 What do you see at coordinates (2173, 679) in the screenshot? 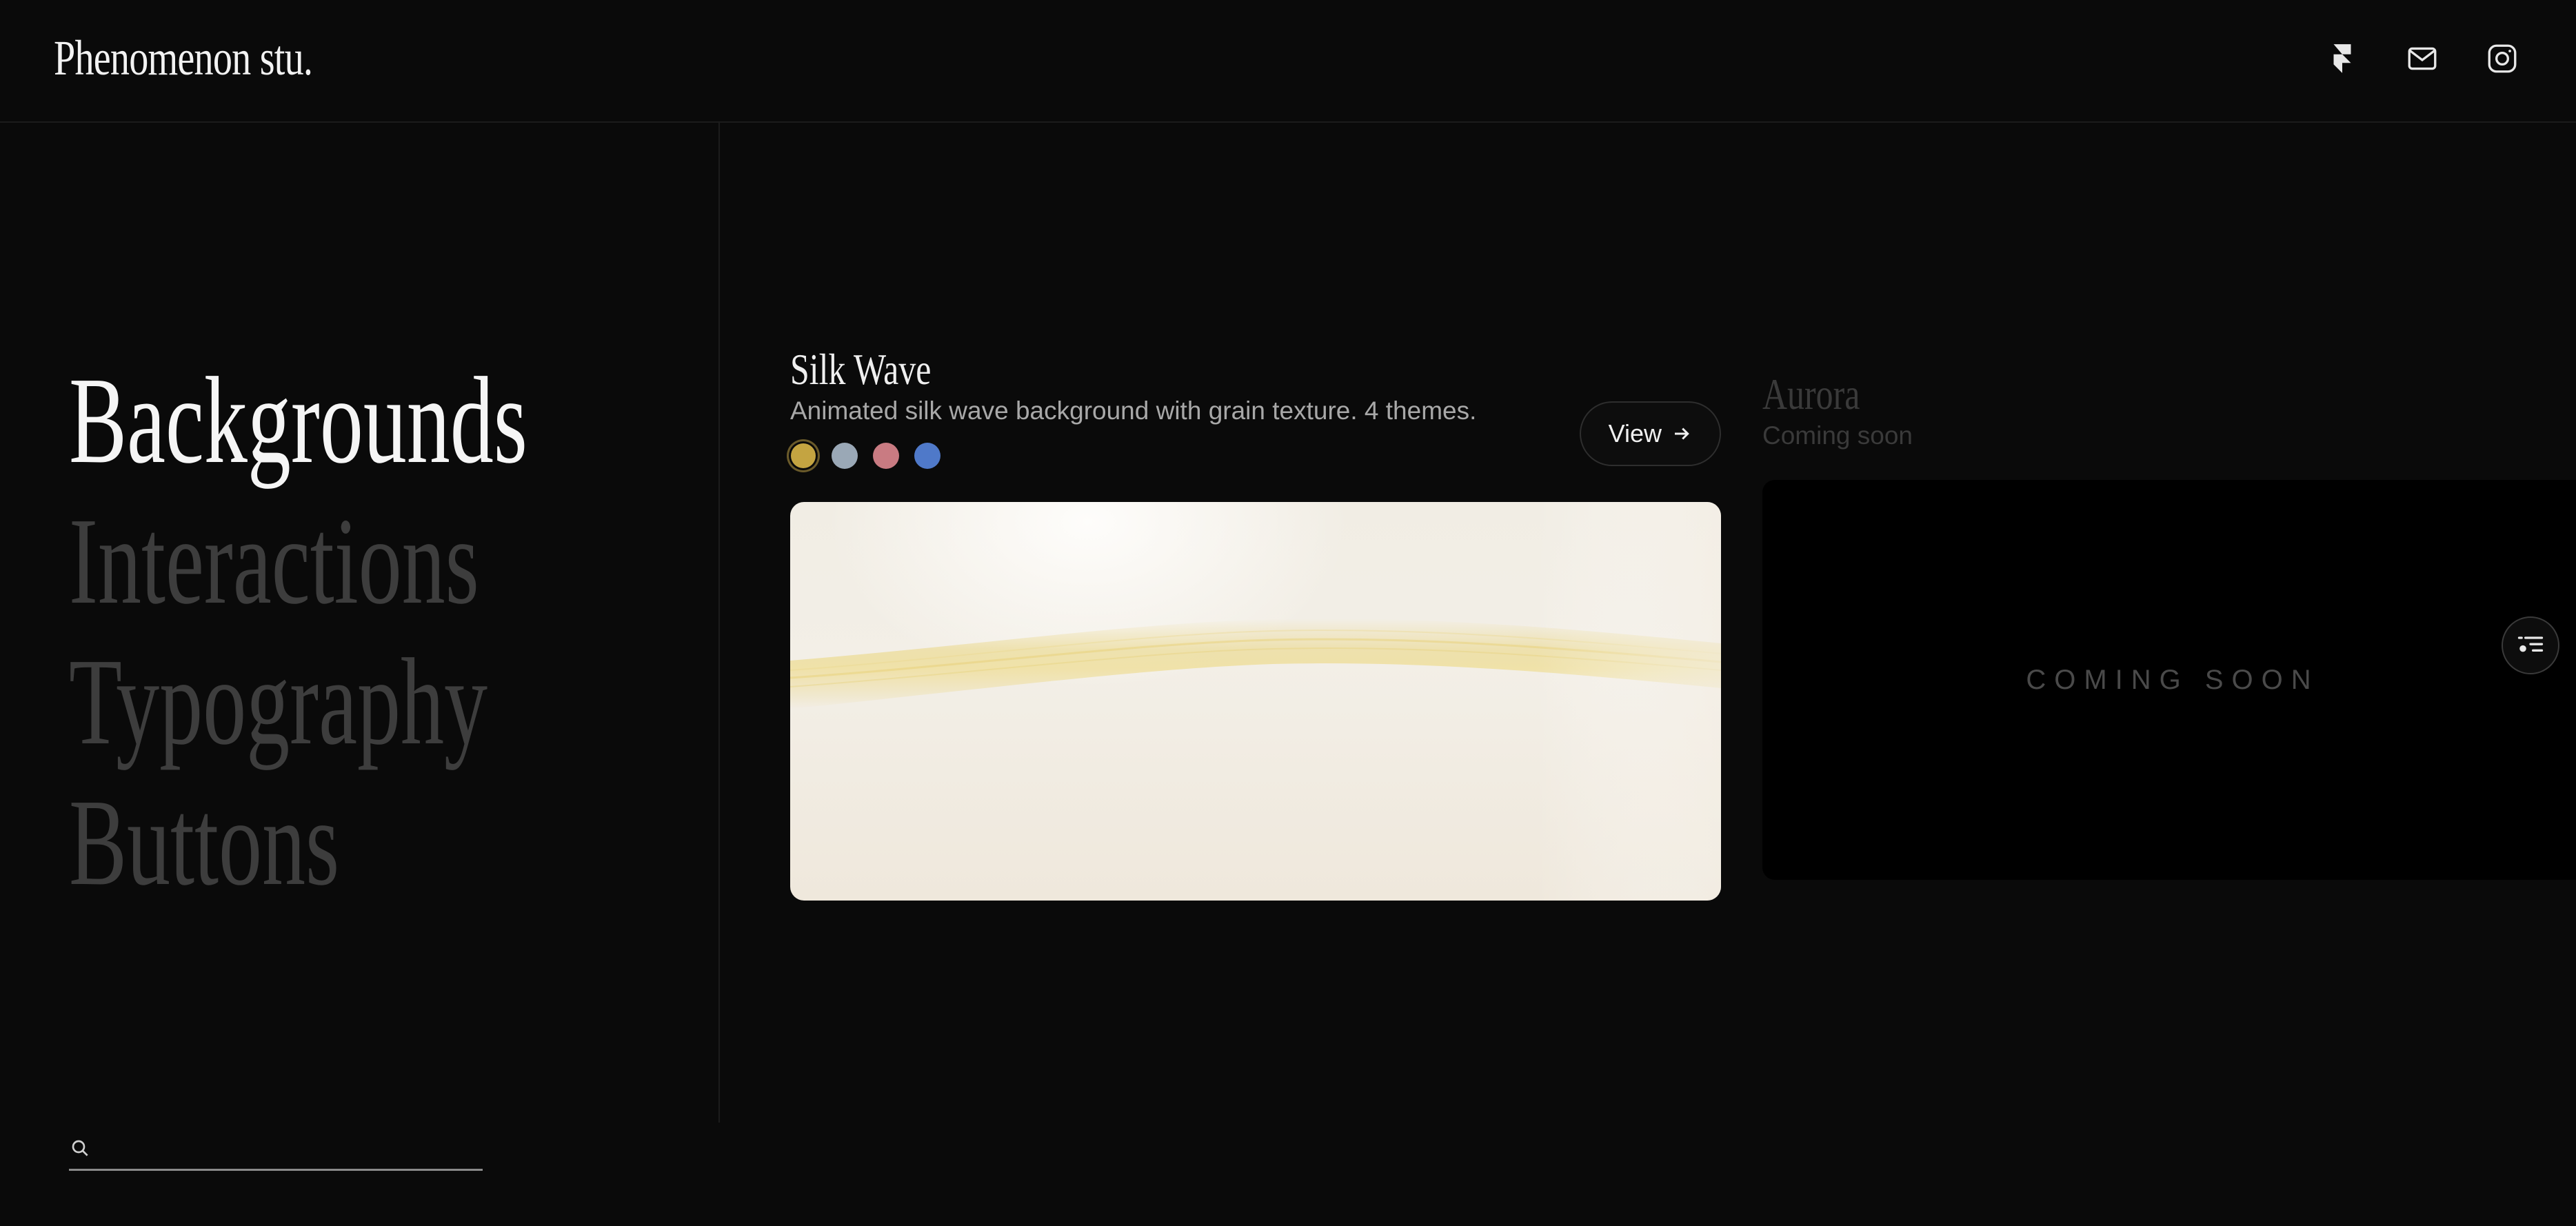
I see `coming-soon-label: COMING SOON` at bounding box center [2173, 679].